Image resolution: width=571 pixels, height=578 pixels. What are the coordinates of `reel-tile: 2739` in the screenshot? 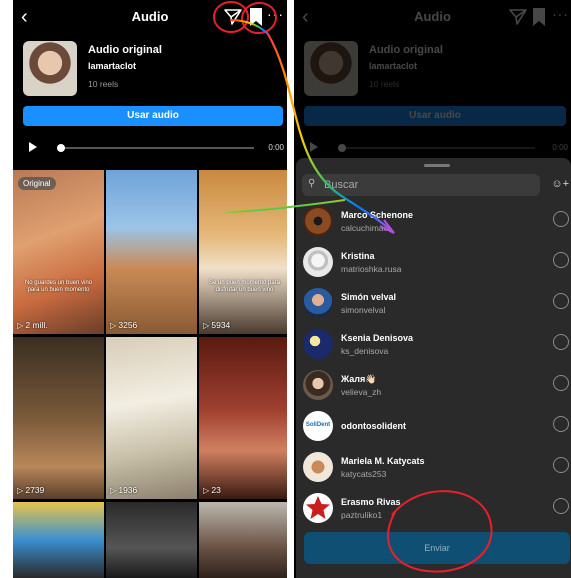 It's located at (58, 418).